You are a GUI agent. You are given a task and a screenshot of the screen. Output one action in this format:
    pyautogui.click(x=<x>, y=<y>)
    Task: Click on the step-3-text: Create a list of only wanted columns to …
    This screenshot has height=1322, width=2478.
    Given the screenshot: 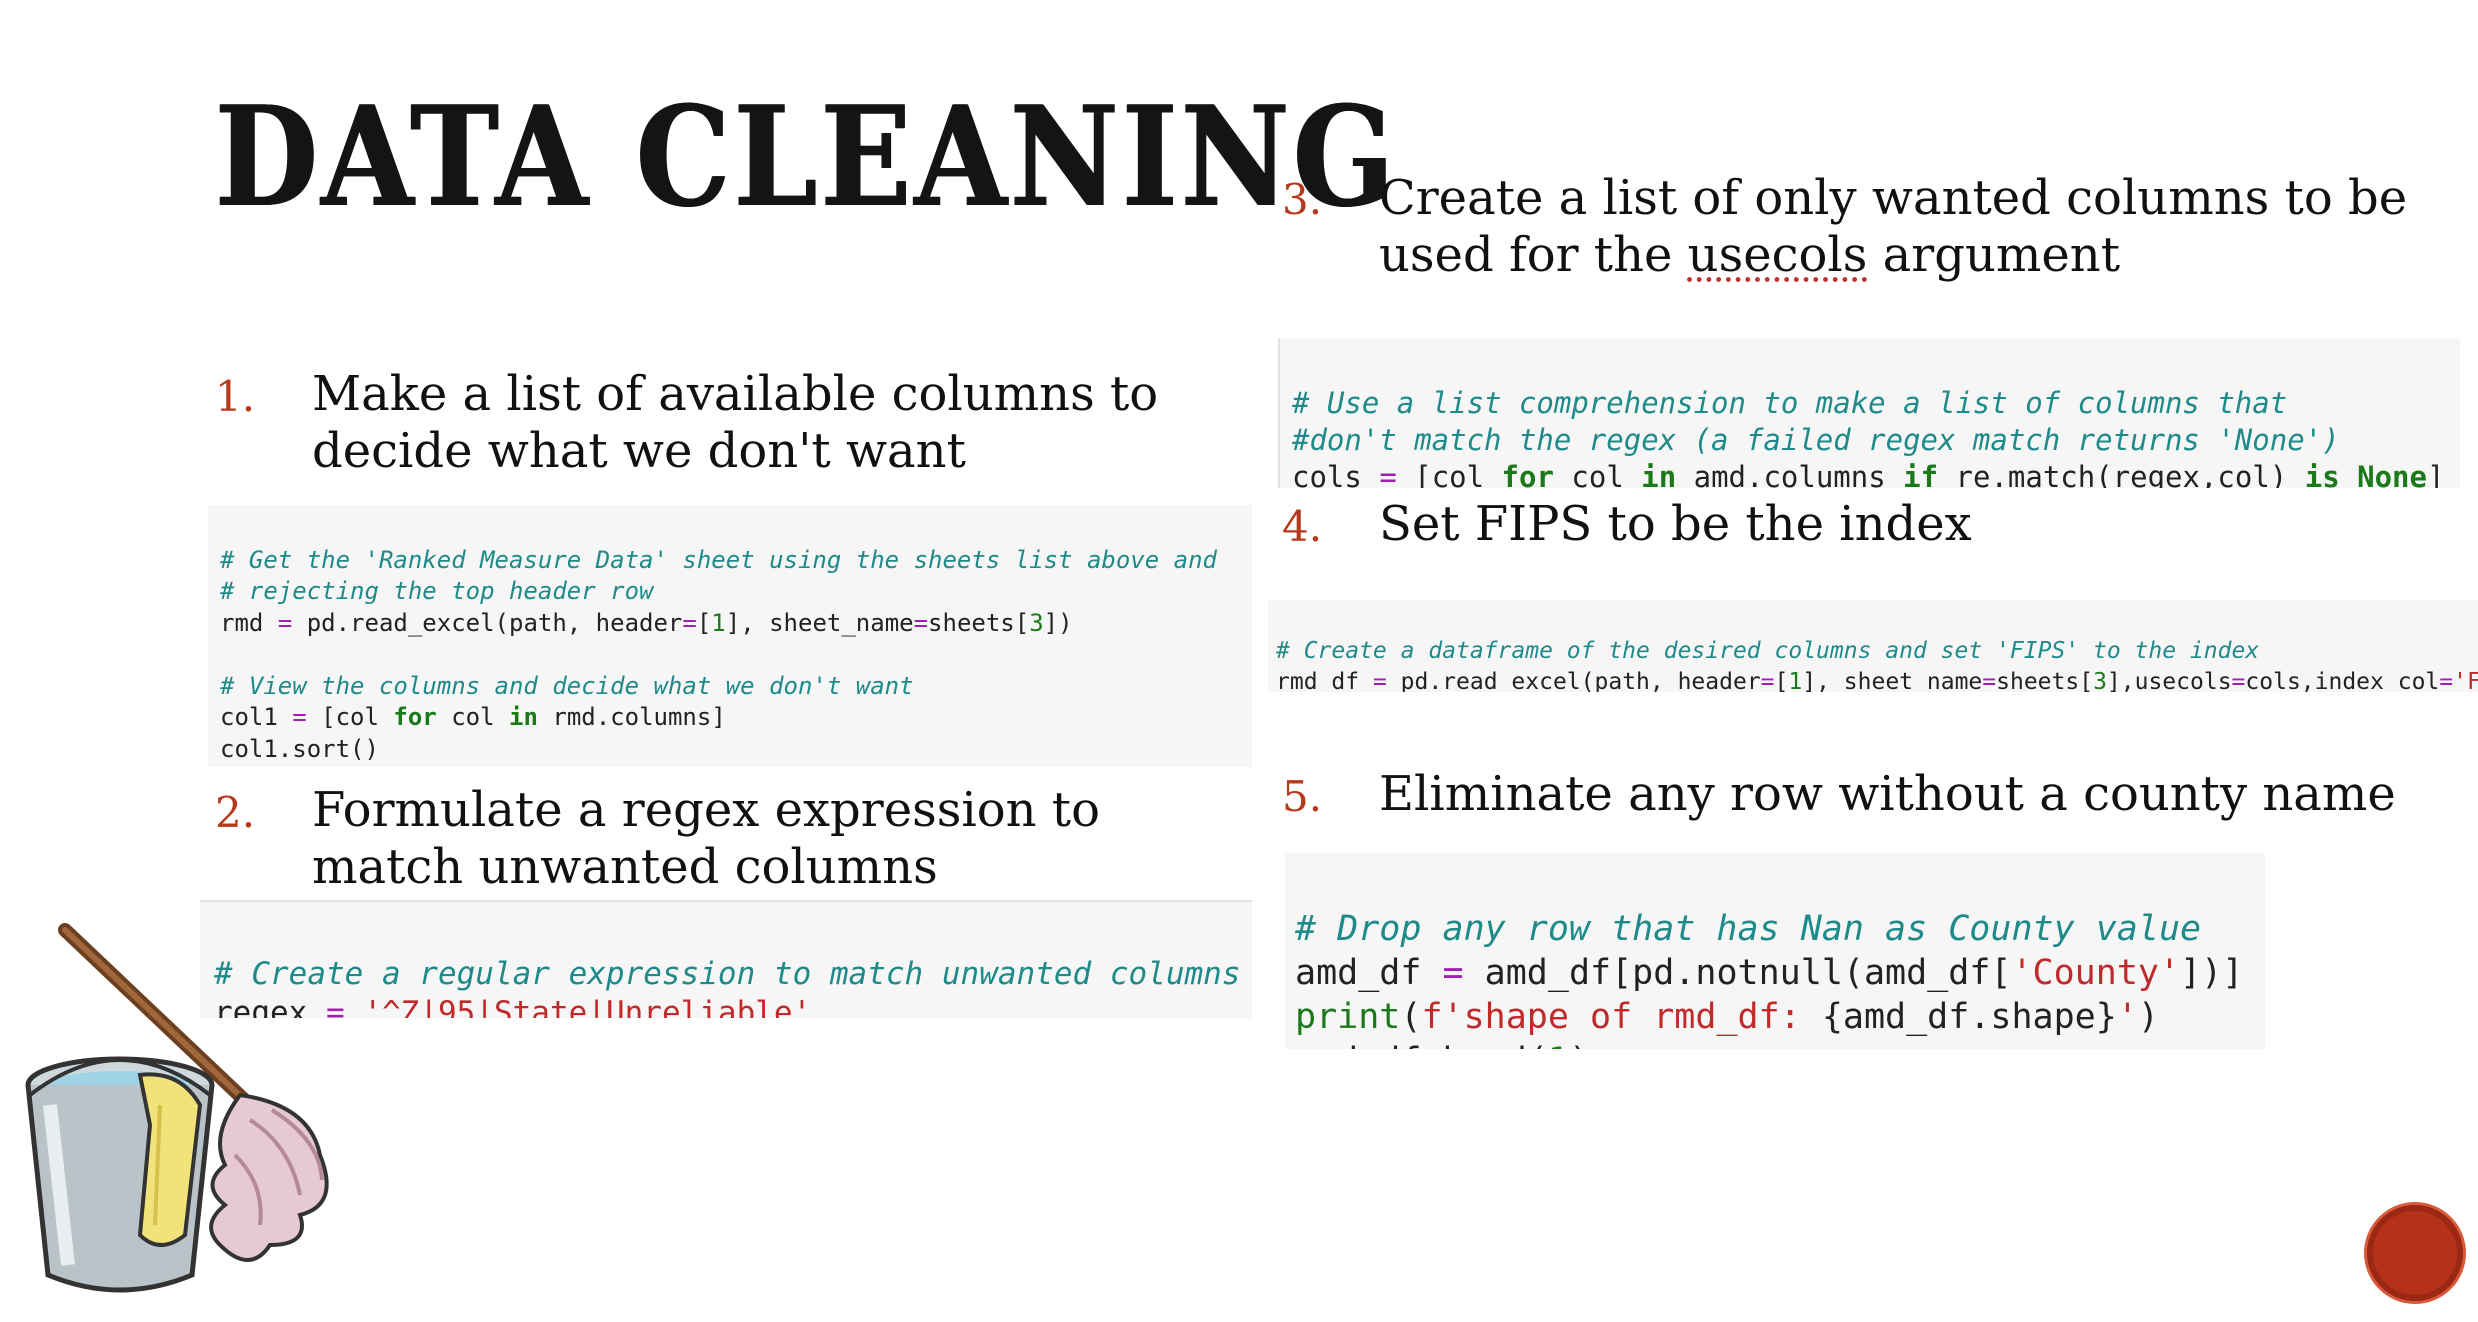 What is the action you would take?
    pyautogui.click(x=1893, y=227)
    